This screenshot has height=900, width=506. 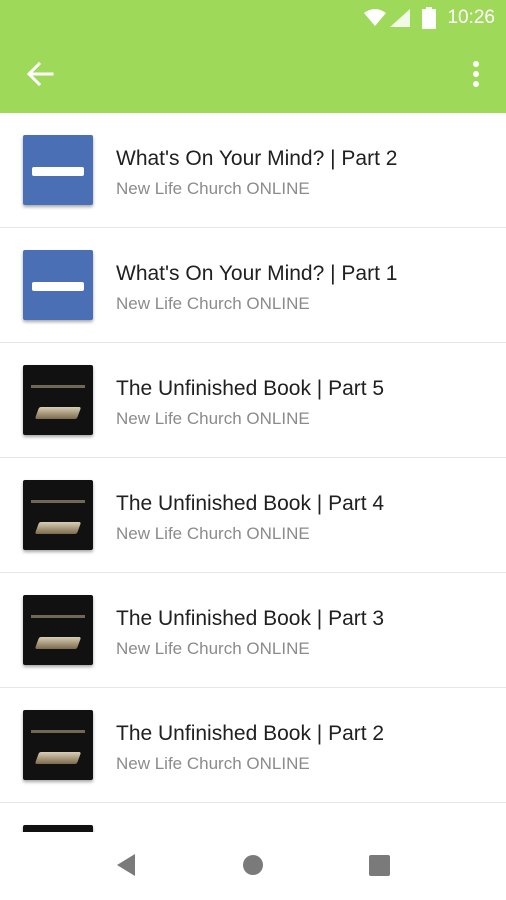 What do you see at coordinates (126, 865) in the screenshot?
I see `nav-back-icon` at bounding box center [126, 865].